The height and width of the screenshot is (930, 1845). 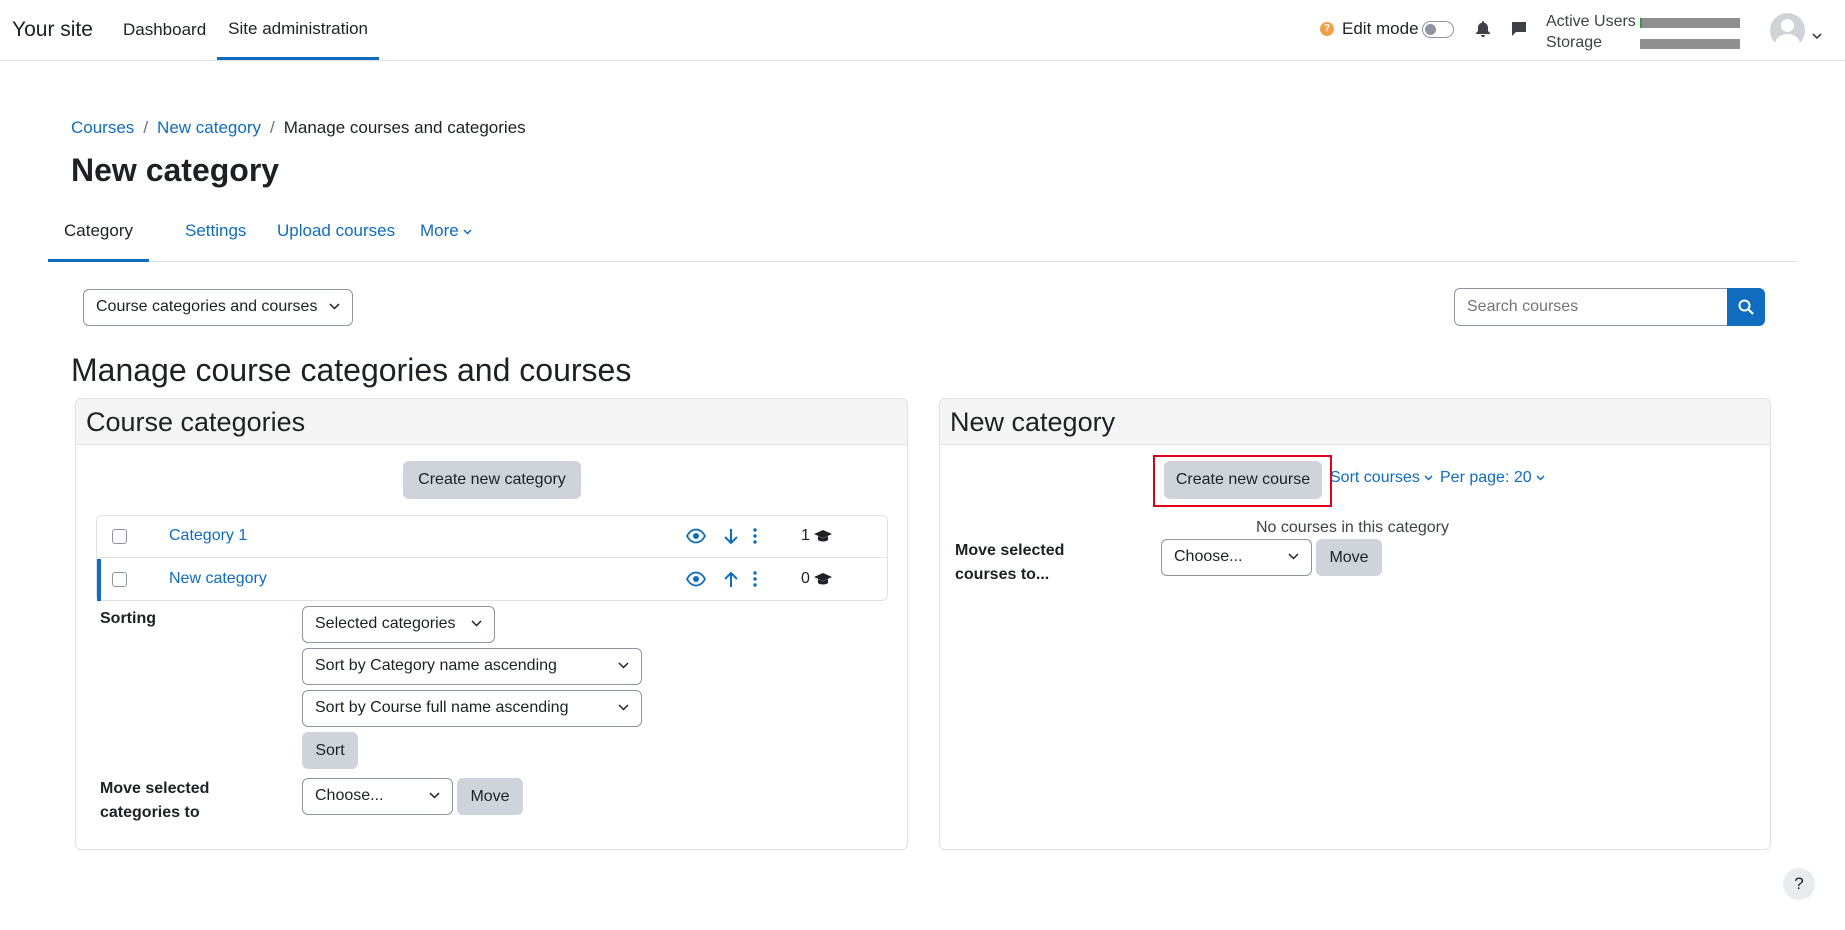 I want to click on sorting-scope-value: Selected categories, so click(x=385, y=623).